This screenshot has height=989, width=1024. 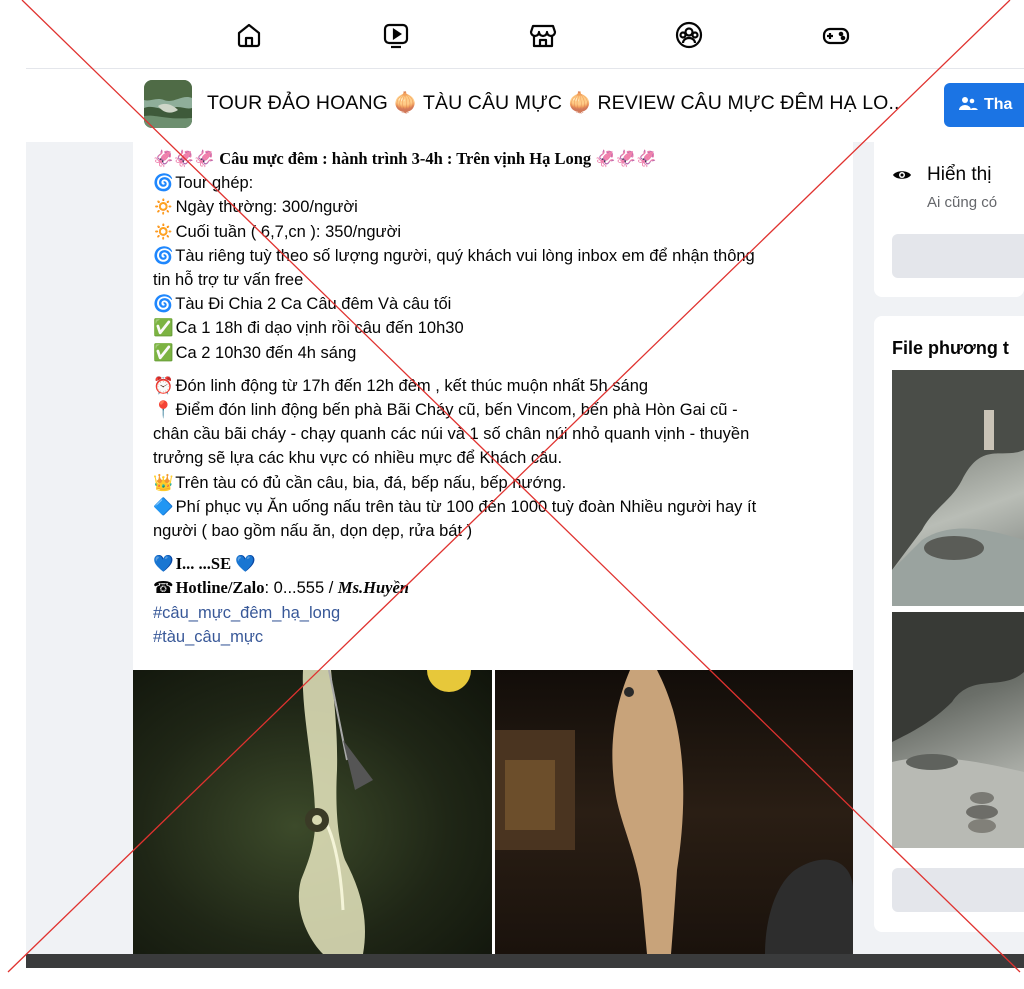 I want to click on marketplace-icon, so click(x=543, y=35).